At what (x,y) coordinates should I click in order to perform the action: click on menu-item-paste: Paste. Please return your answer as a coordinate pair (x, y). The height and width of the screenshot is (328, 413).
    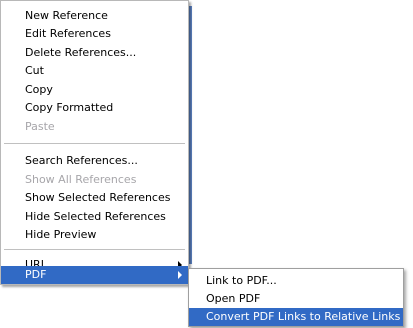
    Looking at the image, I should click on (40, 126).